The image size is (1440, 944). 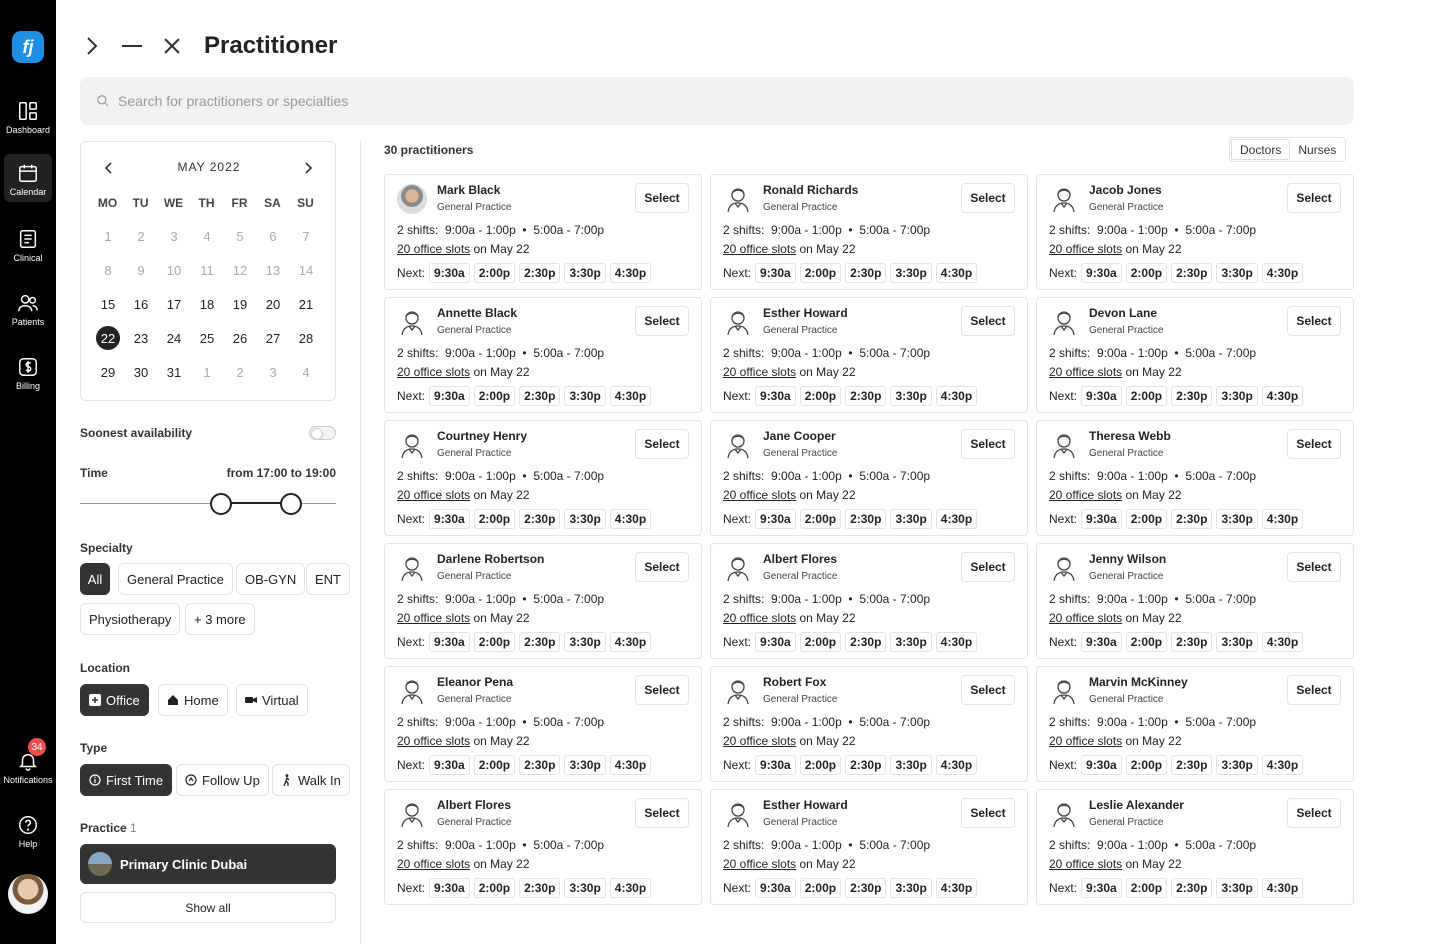 What do you see at coordinates (306, 372) in the screenshot?
I see `calendar-day: 4` at bounding box center [306, 372].